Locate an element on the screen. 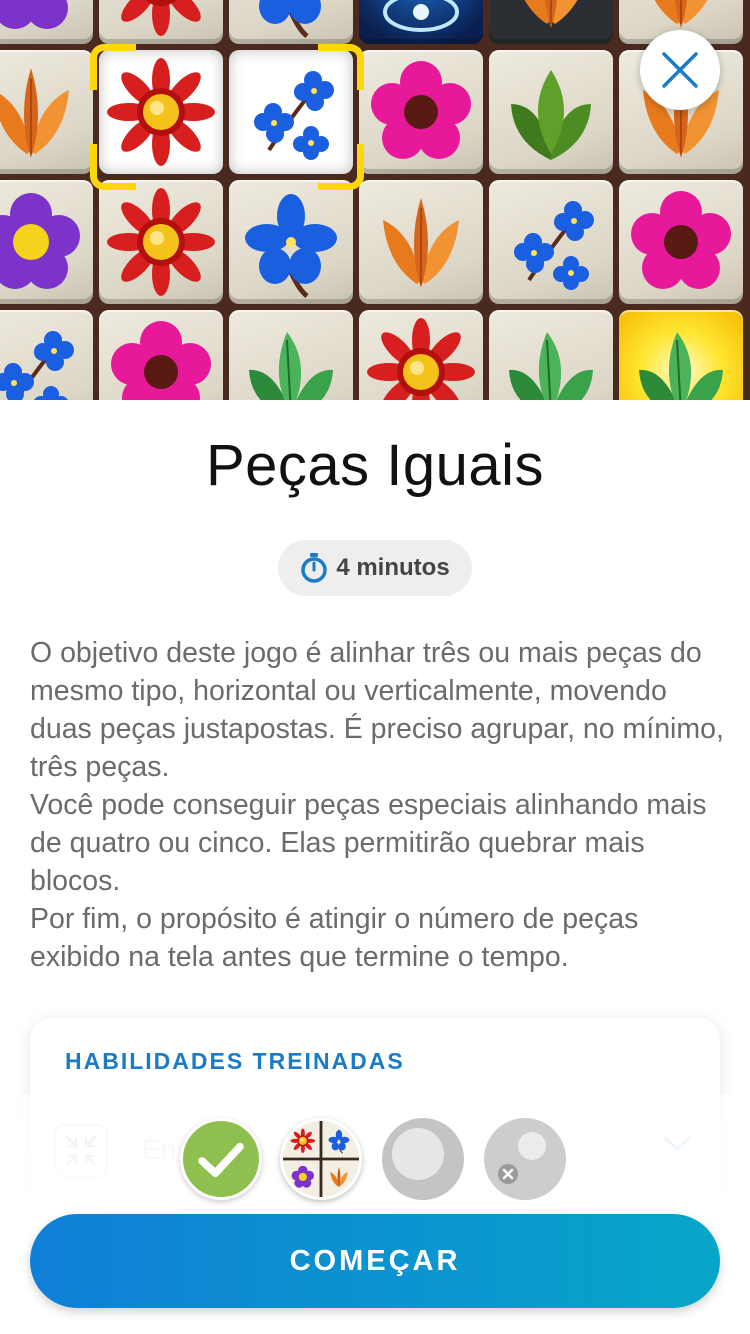  checkmark-icon is located at coordinates (221, 1160).